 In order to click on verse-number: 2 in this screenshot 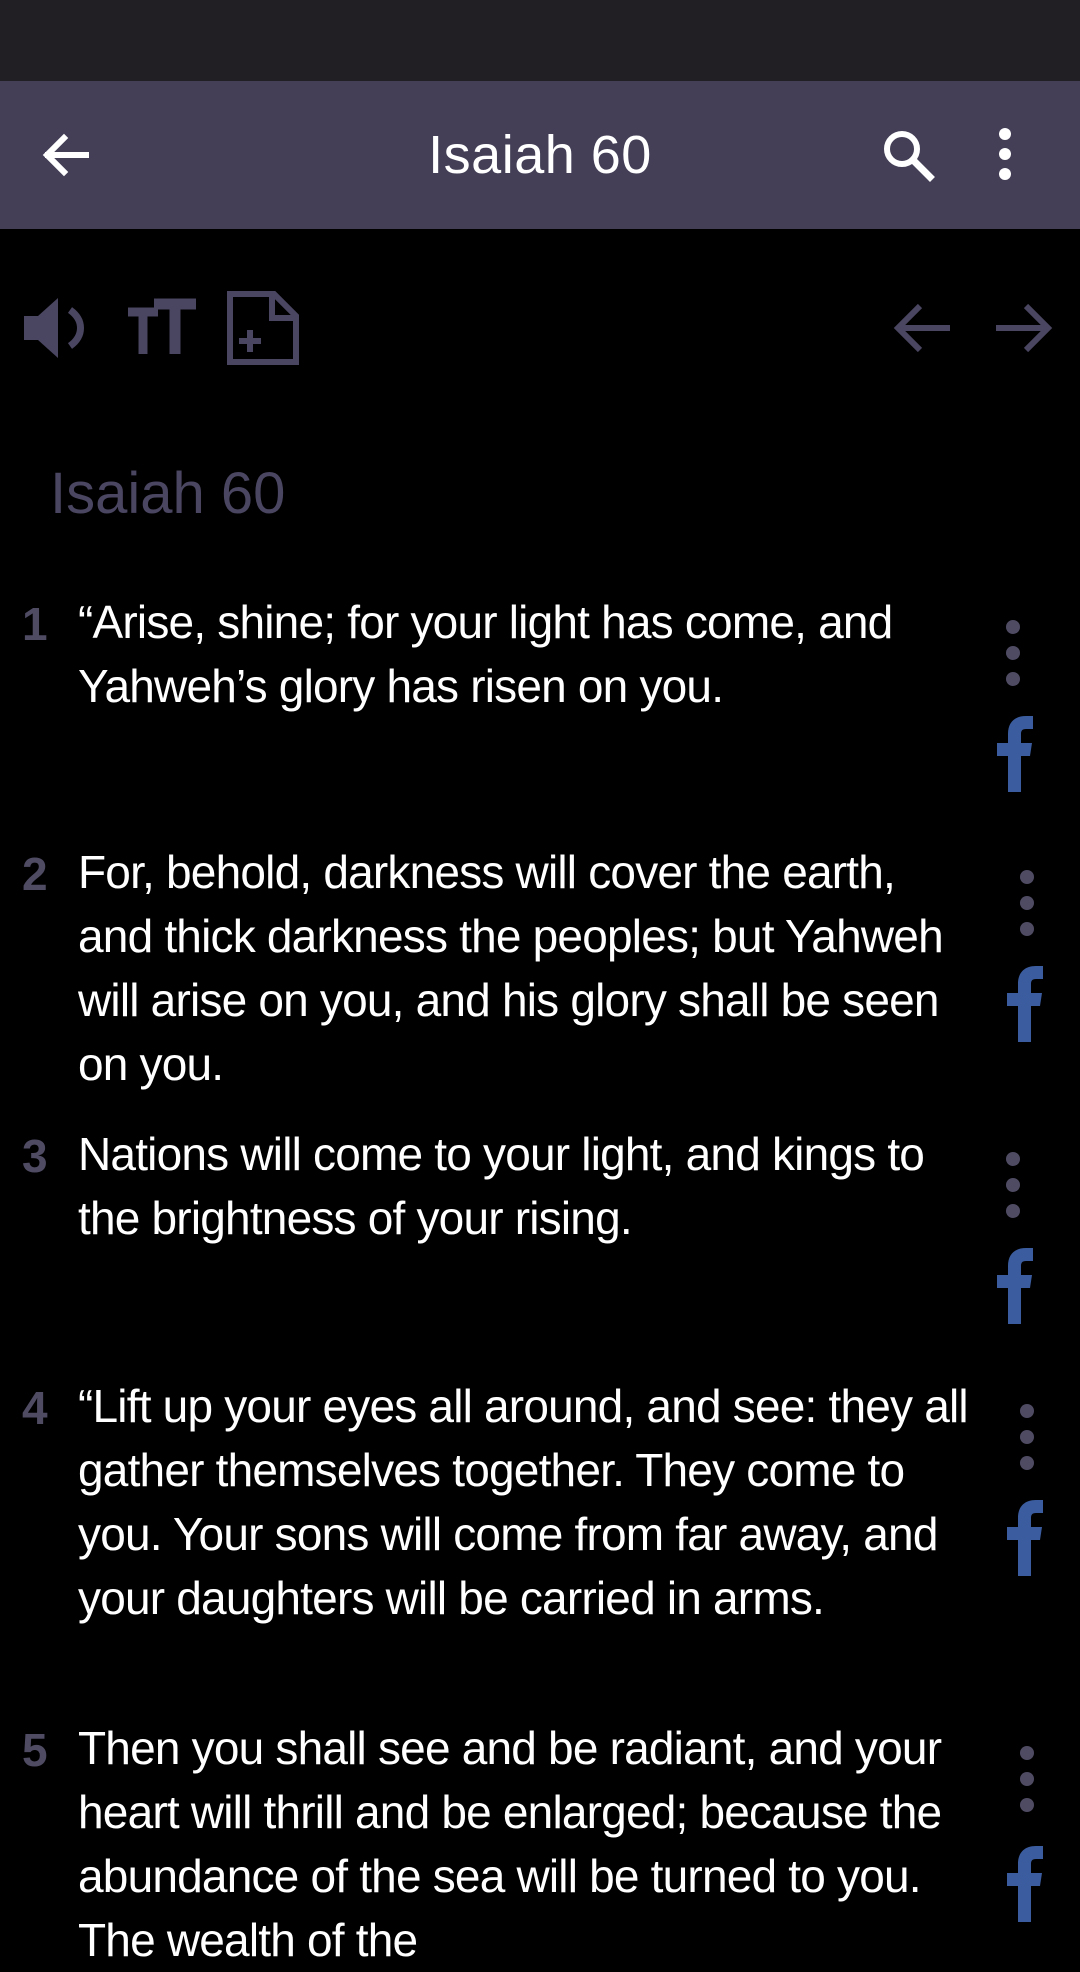, I will do `click(35, 874)`.